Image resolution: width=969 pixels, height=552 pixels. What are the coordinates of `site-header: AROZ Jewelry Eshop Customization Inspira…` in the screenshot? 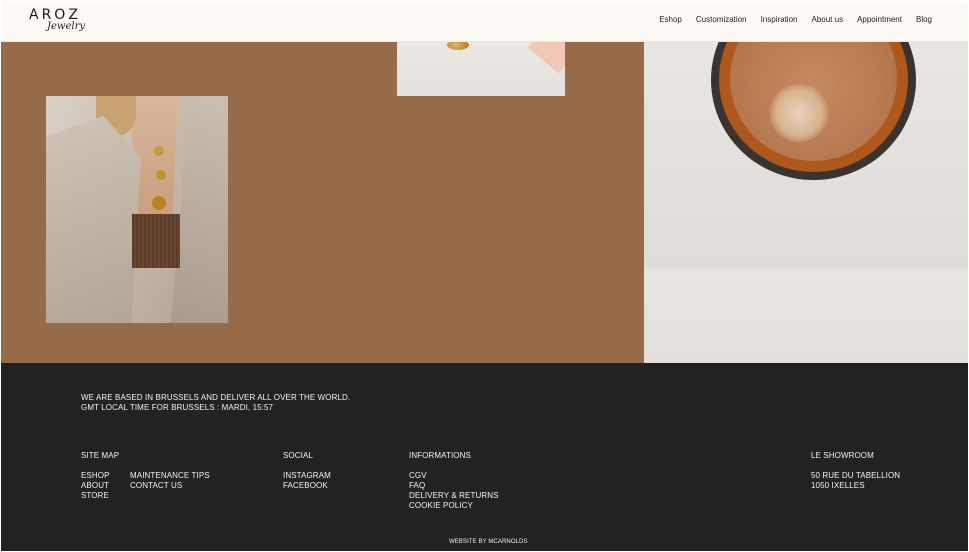 It's located at (484, 21).